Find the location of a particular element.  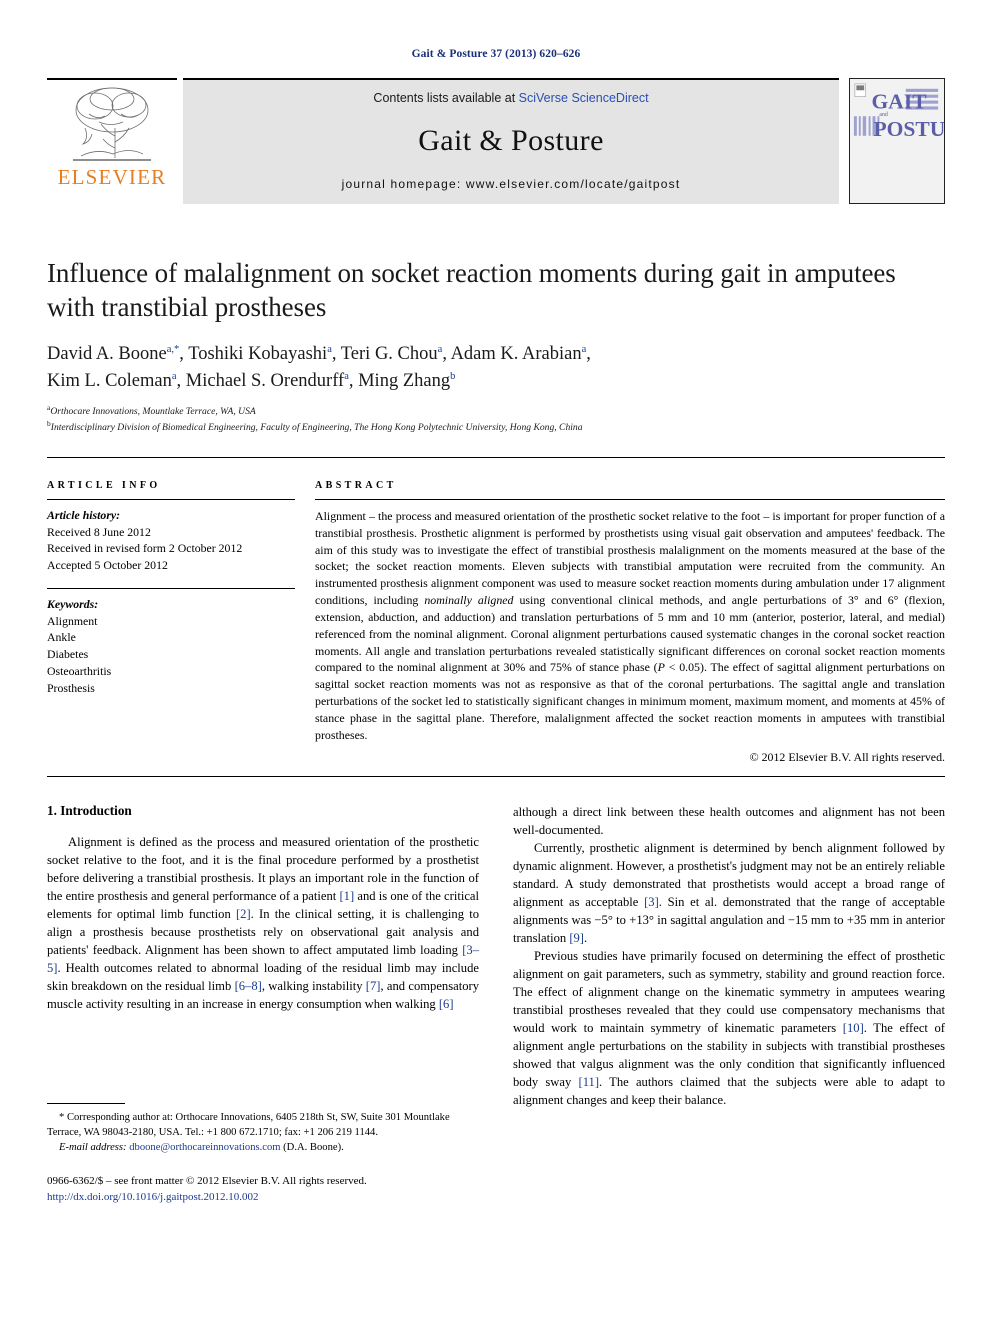

journal-title: Gait & Posture is located at coordinates (511, 140).